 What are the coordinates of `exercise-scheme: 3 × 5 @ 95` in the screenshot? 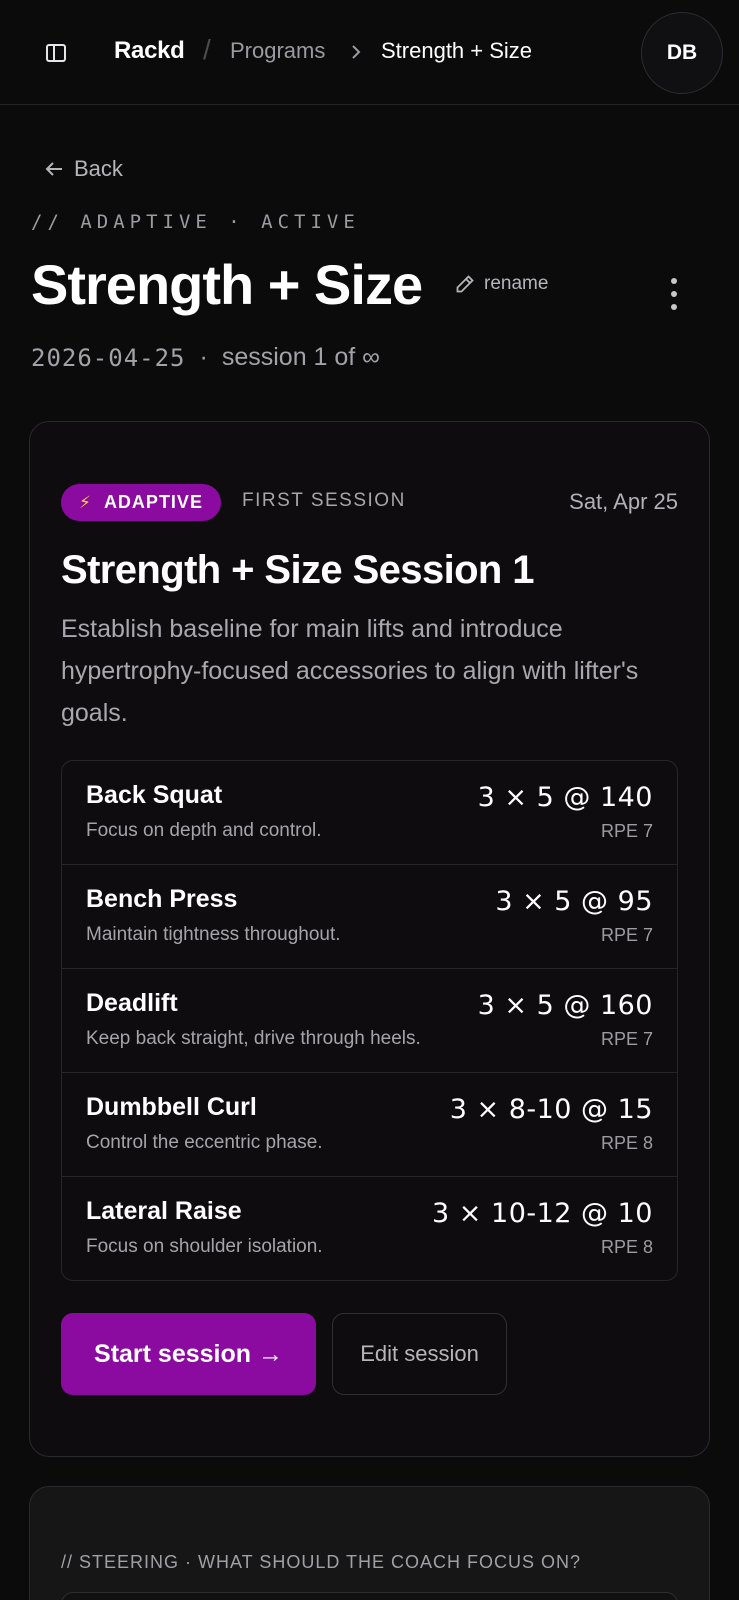 It's located at (574, 901).